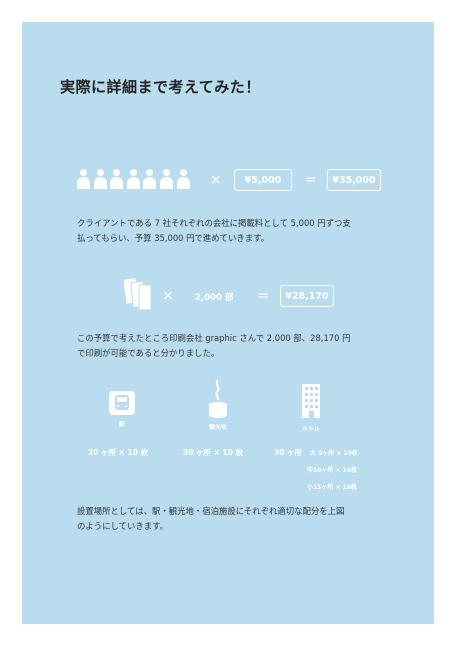  Describe the element at coordinates (118, 452) in the screenshot. I see `station-stat: 20 ヶ所 × 10 枚` at that location.